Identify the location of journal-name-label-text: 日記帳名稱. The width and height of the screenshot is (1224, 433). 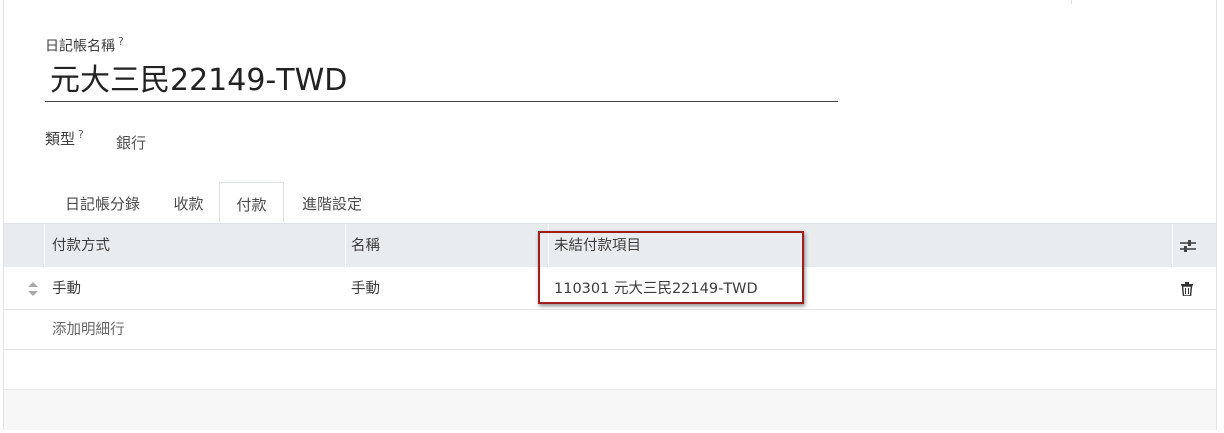
(80, 46).